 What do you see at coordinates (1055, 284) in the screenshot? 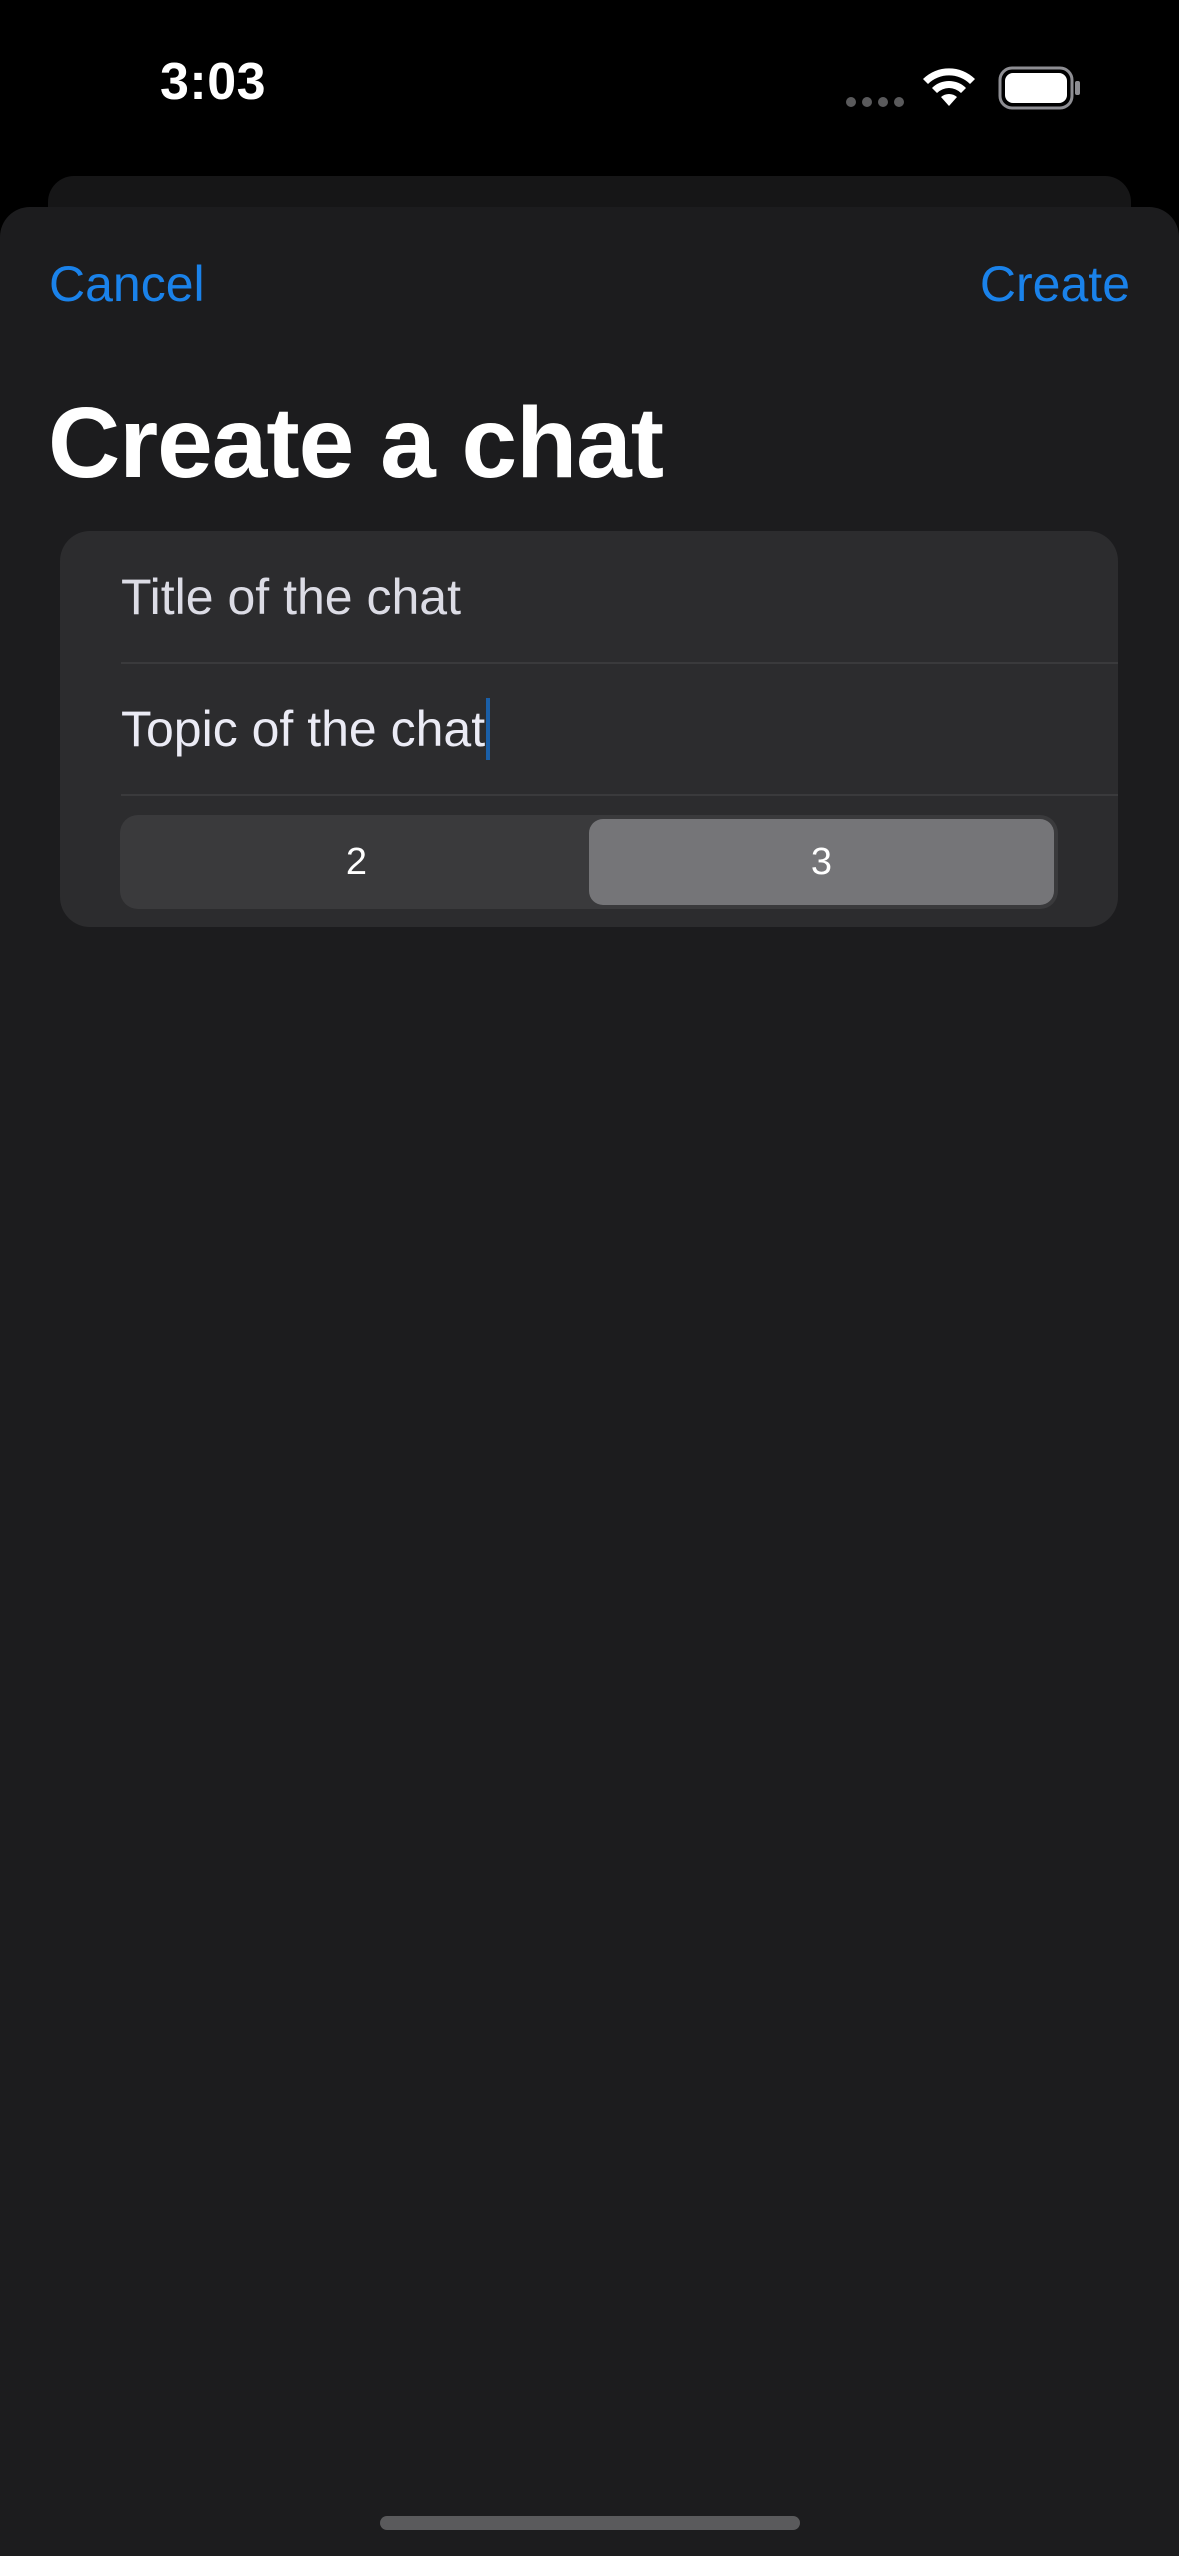
I see `create-button: Create` at bounding box center [1055, 284].